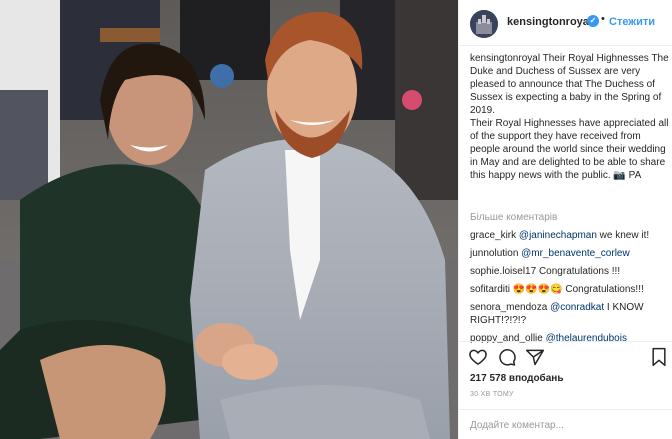 The height and width of the screenshot is (439, 672). I want to click on comment-username: sophie.loisel17, so click(503, 271).